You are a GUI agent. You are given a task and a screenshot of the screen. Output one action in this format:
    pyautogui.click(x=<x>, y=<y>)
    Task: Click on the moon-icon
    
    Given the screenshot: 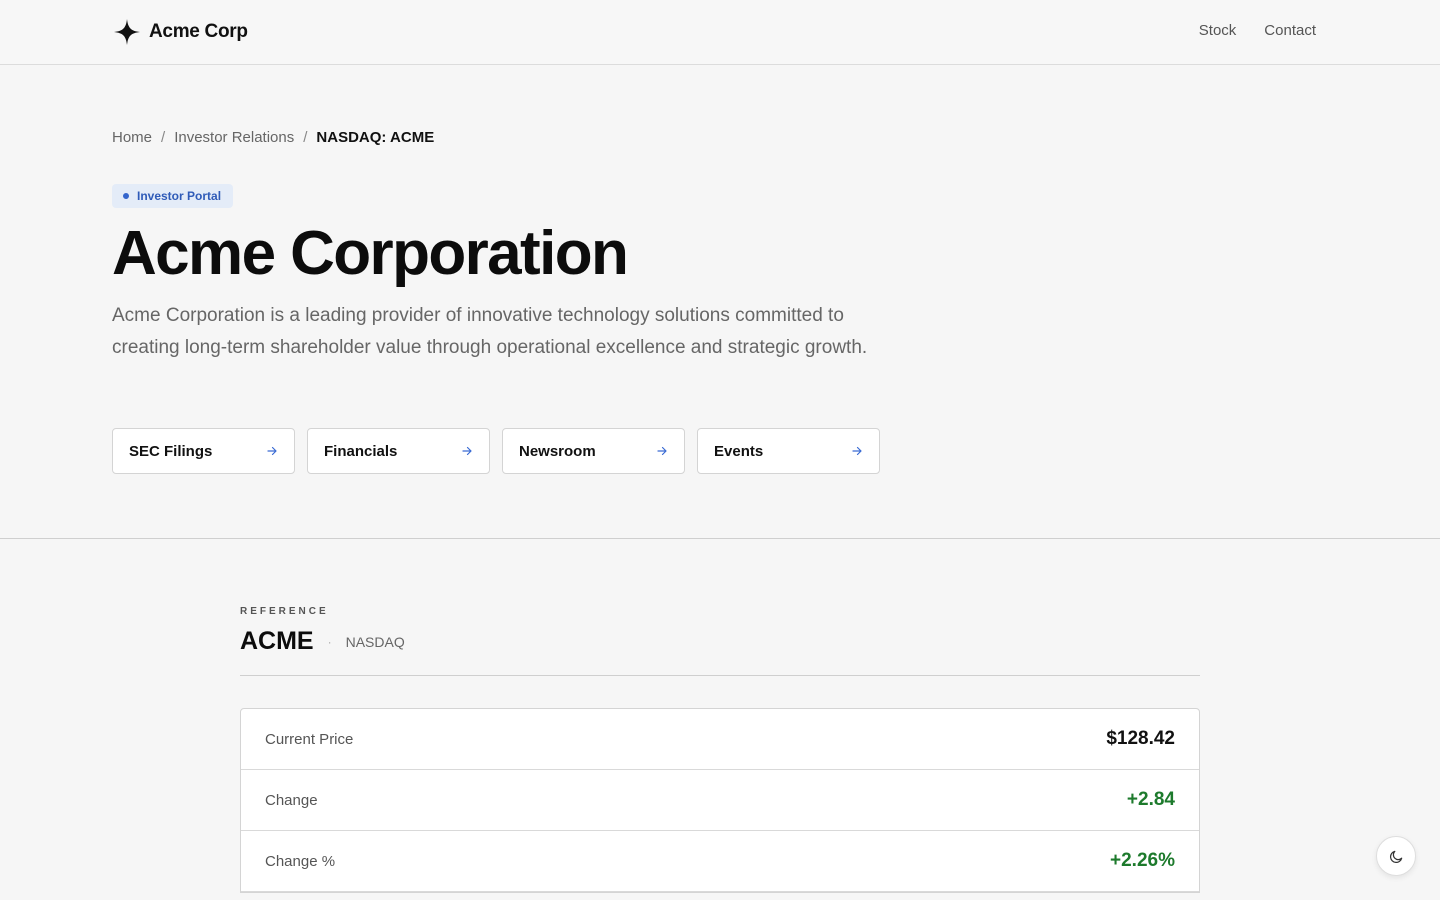 What is the action you would take?
    pyautogui.click(x=1395, y=856)
    